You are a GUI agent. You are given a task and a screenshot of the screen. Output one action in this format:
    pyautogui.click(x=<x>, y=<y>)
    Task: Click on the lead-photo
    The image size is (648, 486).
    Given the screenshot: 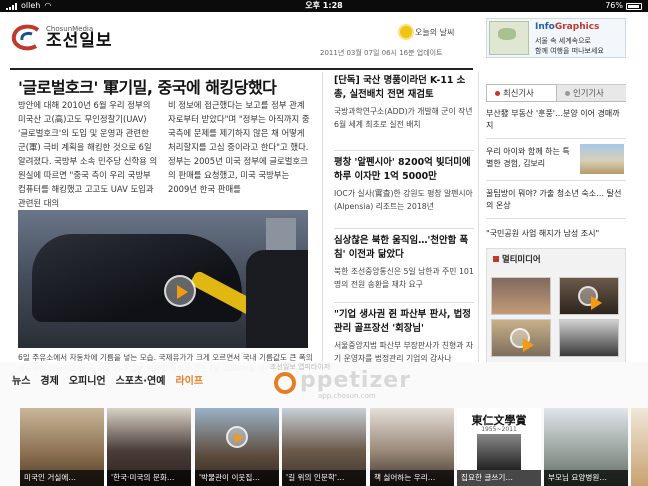 What is the action you would take?
    pyautogui.click(x=163, y=279)
    